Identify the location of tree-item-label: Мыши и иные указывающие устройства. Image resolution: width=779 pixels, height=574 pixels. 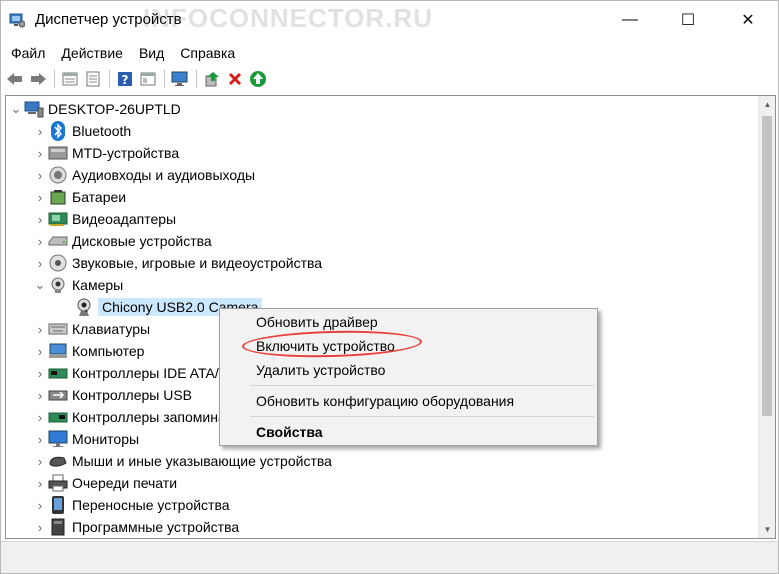
(202, 461).